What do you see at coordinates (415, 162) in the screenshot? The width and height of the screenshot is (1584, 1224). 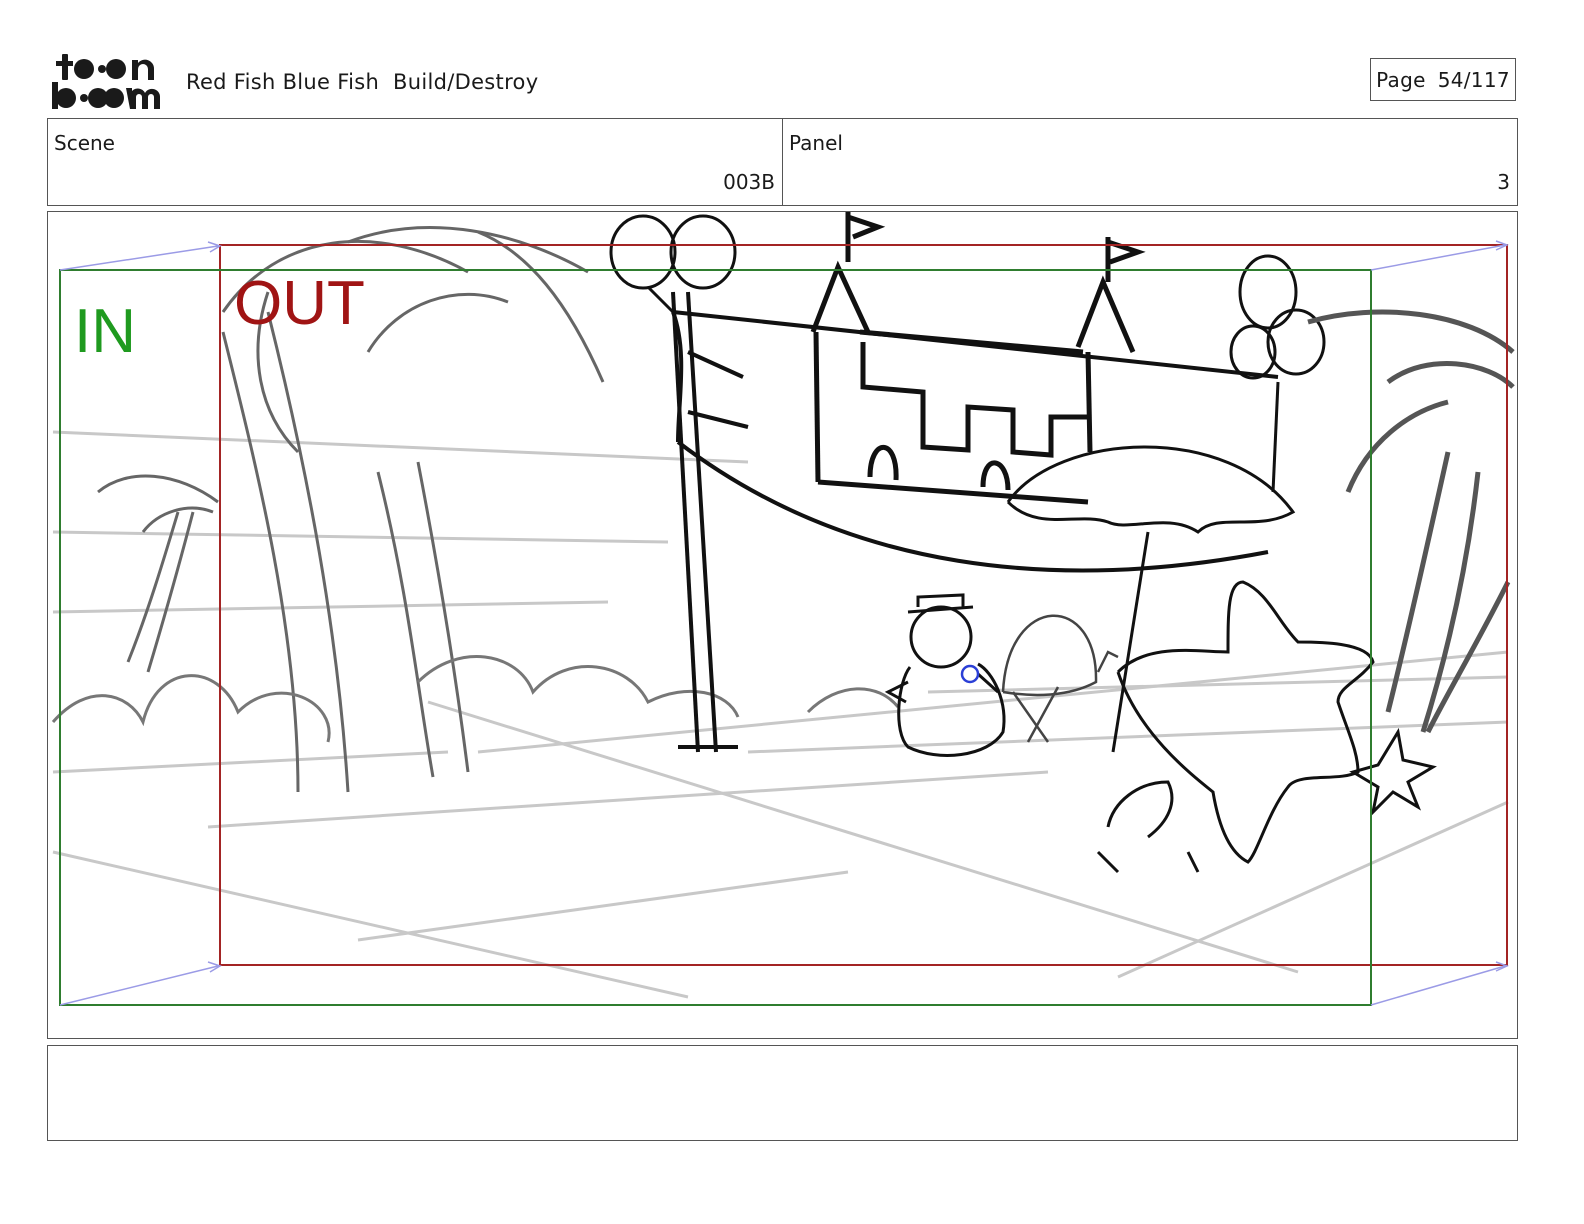 I see `scene-cell: Scene 003B` at bounding box center [415, 162].